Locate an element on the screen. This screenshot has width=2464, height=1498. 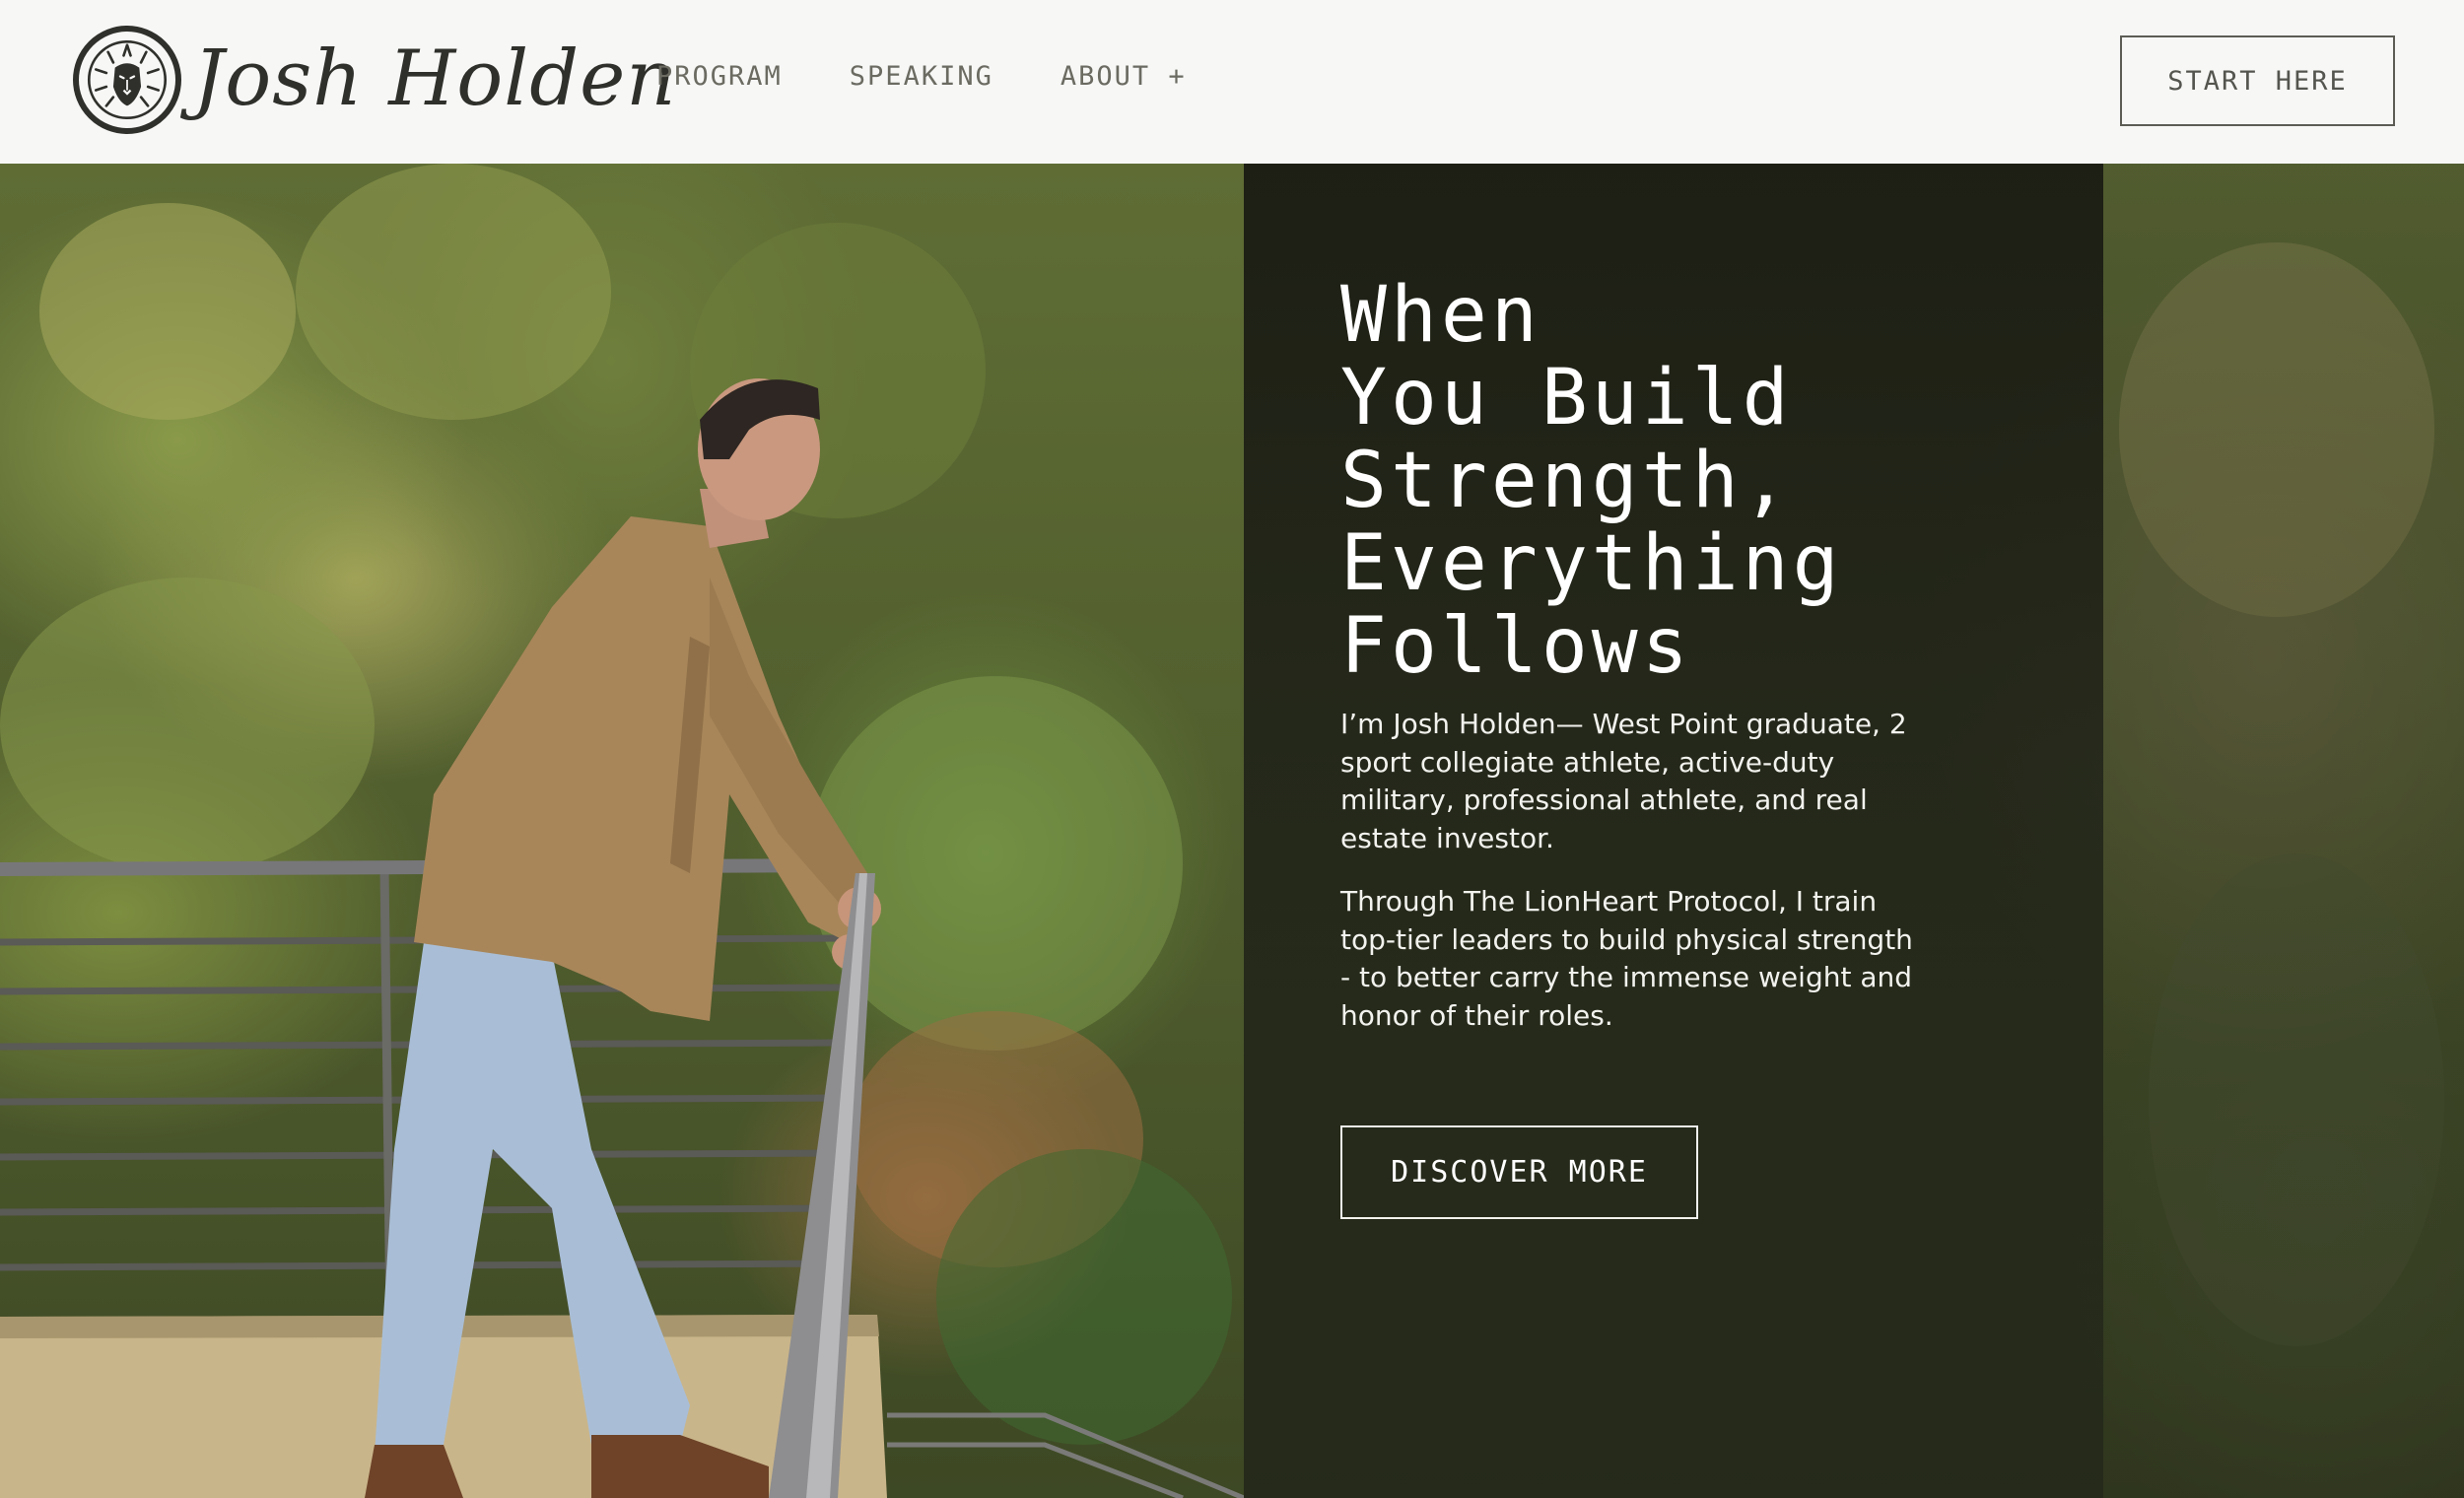
headline-line: Strength, is located at coordinates (1566, 481).